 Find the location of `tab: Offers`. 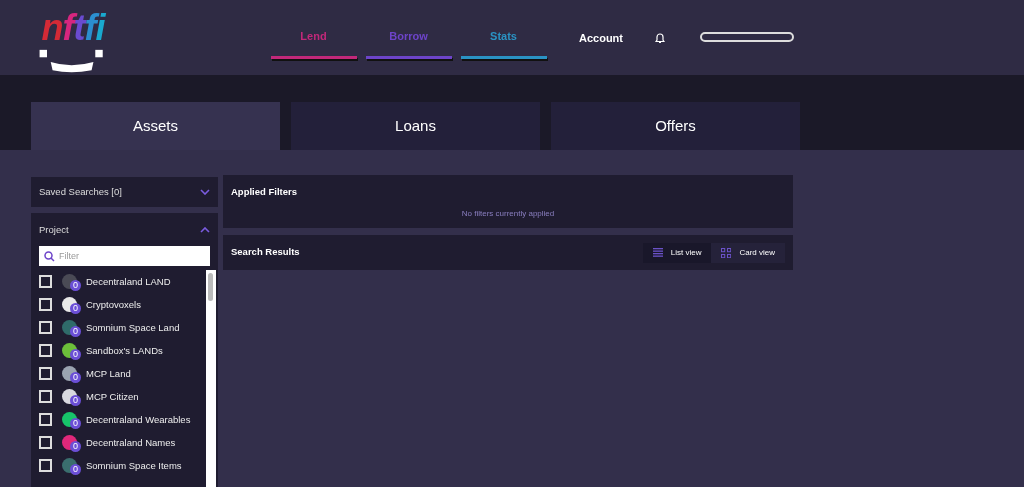

tab: Offers is located at coordinates (675, 126).